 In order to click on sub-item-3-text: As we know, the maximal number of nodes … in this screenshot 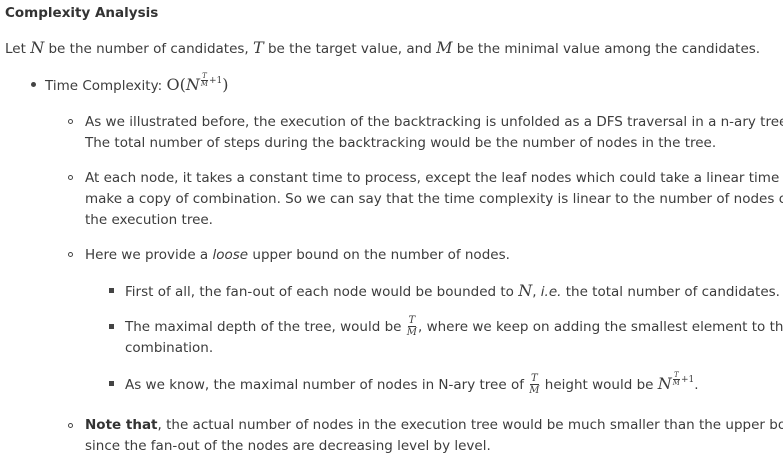, I will do `click(327, 385)`.